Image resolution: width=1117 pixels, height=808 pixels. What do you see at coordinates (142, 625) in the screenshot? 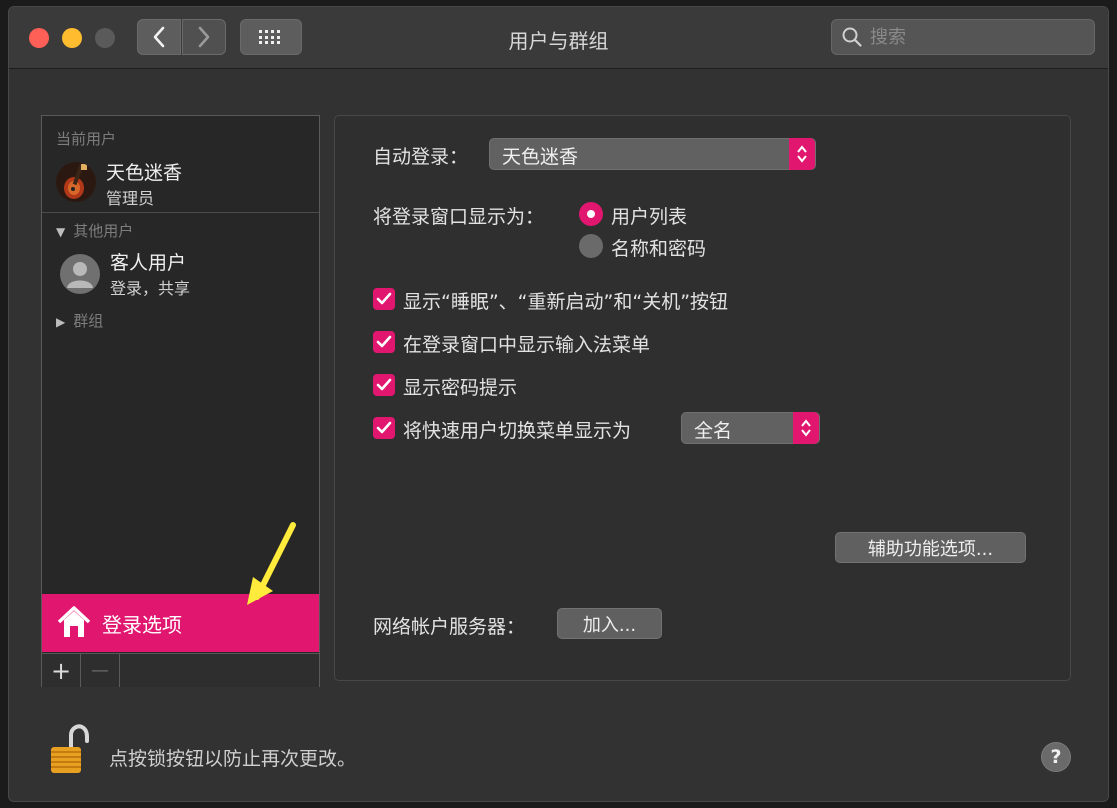
I see `login-options-label: 登录选项` at bounding box center [142, 625].